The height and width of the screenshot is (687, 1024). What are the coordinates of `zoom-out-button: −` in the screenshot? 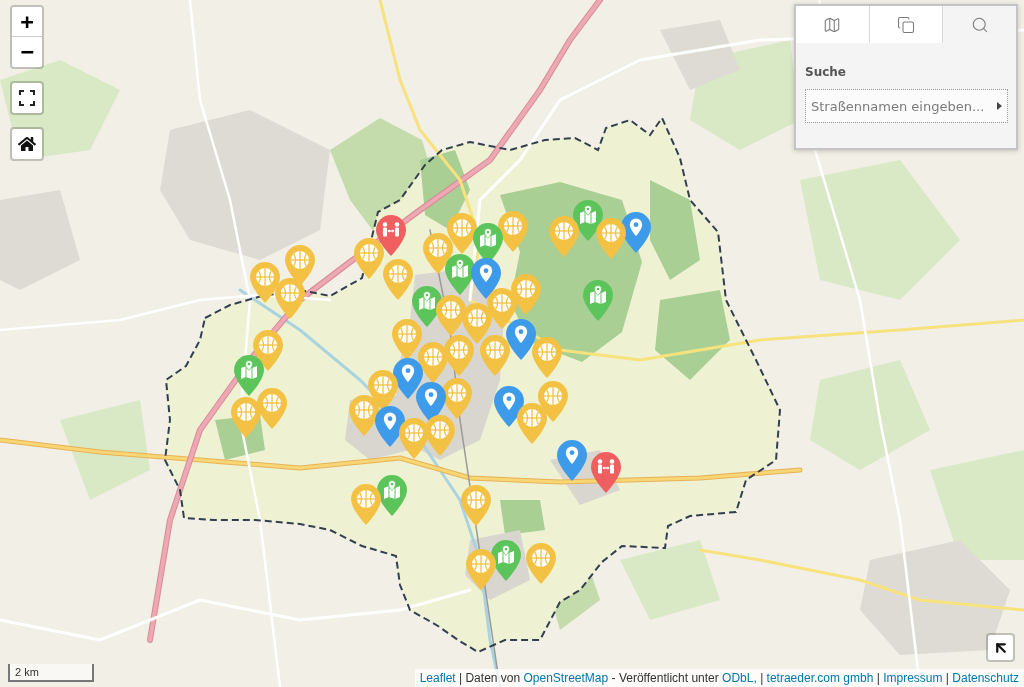 It's located at (27, 52).